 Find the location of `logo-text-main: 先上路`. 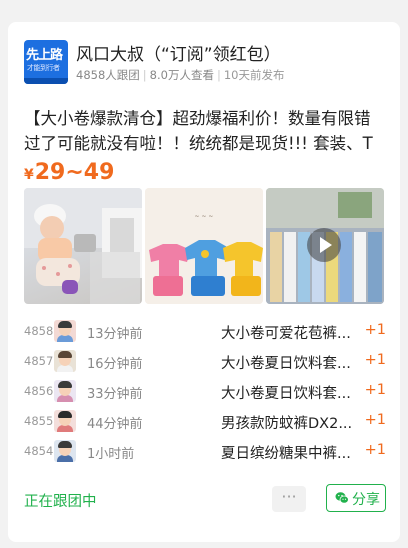

logo-text-main: 先上路 is located at coordinates (44, 55).